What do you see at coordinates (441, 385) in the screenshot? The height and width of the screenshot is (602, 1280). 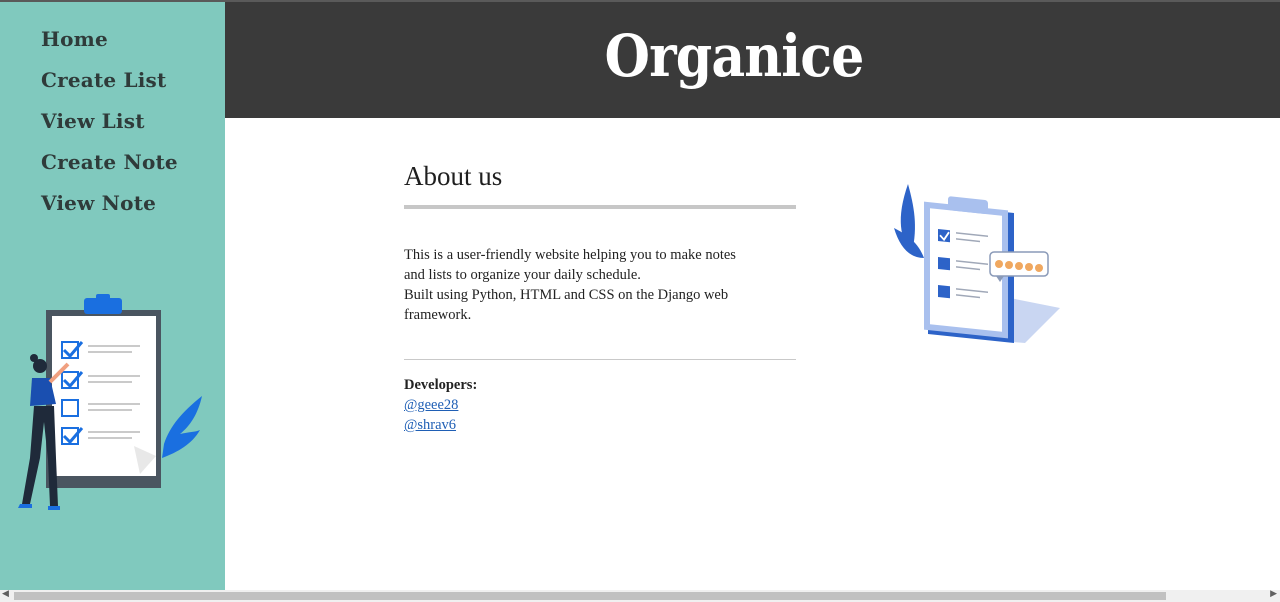 I see `developers-label: Developers:` at bounding box center [441, 385].